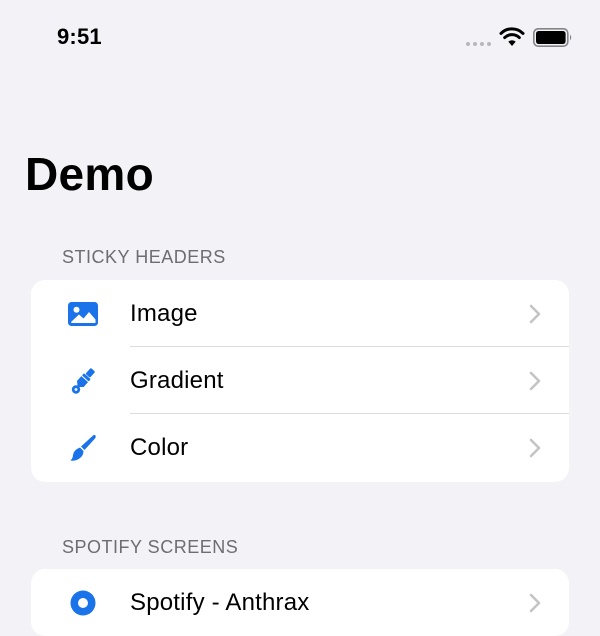  Describe the element at coordinates (150, 547) in the screenshot. I see `section-header-spotify-screens: SPOTIFY SCREENS` at that location.